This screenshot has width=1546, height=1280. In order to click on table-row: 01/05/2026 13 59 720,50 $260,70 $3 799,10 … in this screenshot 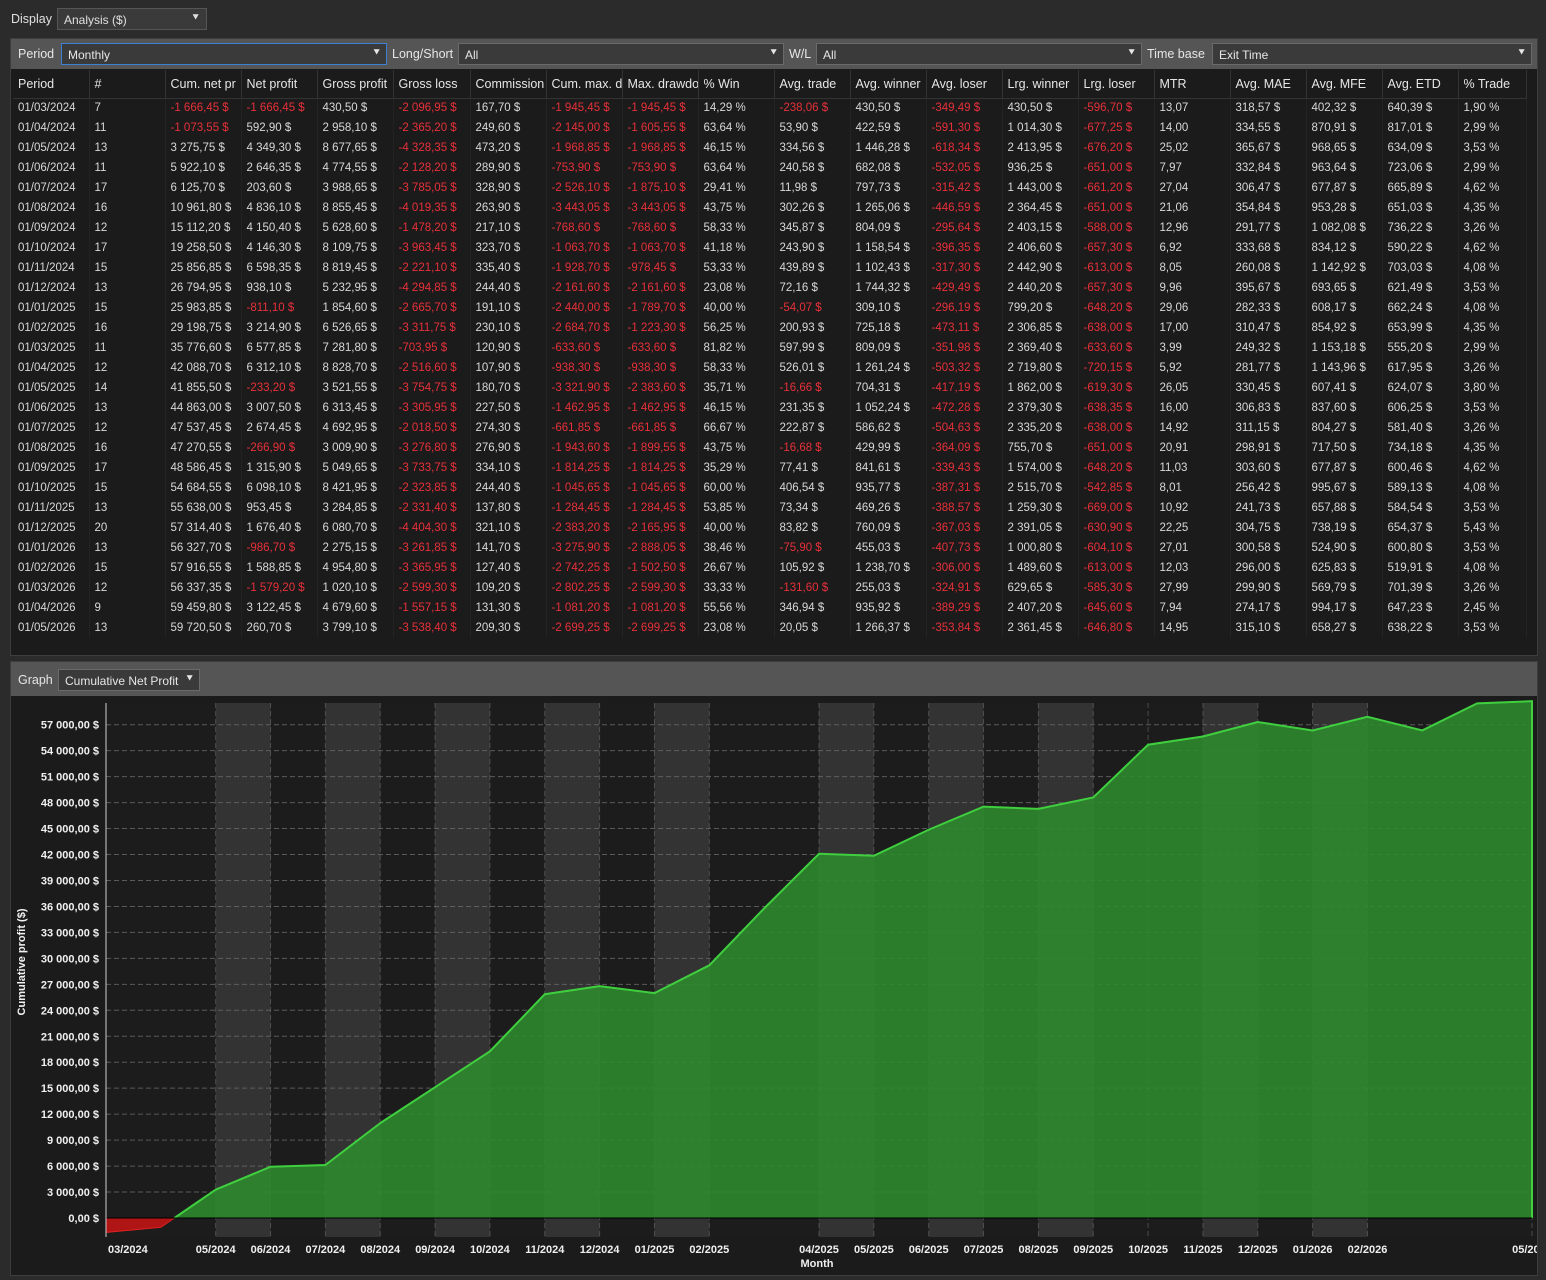, I will do `click(770, 628)`.